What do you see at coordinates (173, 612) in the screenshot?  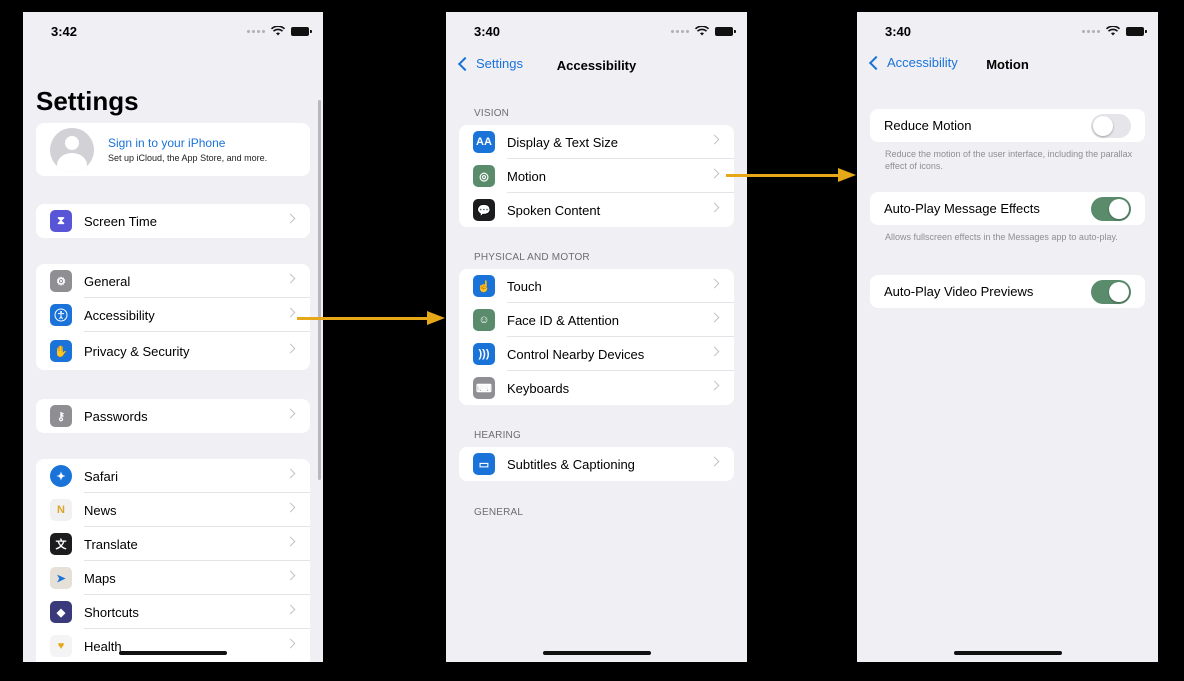 I see `settings-item-shortcuts: ◆ Shortcuts` at bounding box center [173, 612].